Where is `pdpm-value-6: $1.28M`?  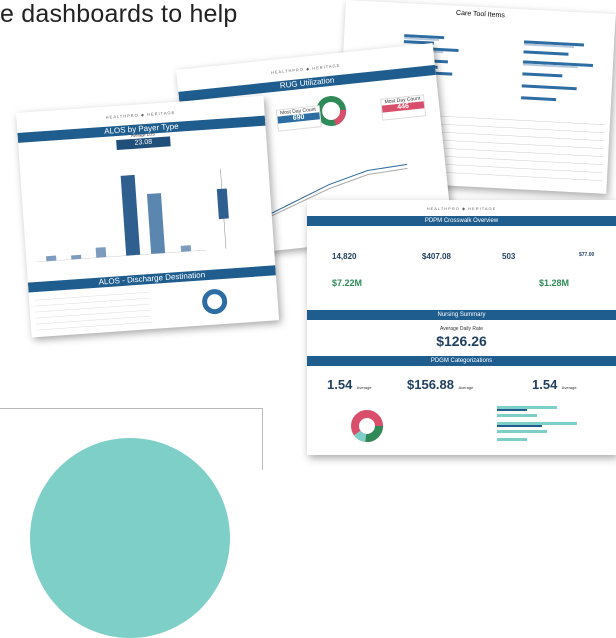 pdpm-value-6: $1.28M is located at coordinates (554, 283).